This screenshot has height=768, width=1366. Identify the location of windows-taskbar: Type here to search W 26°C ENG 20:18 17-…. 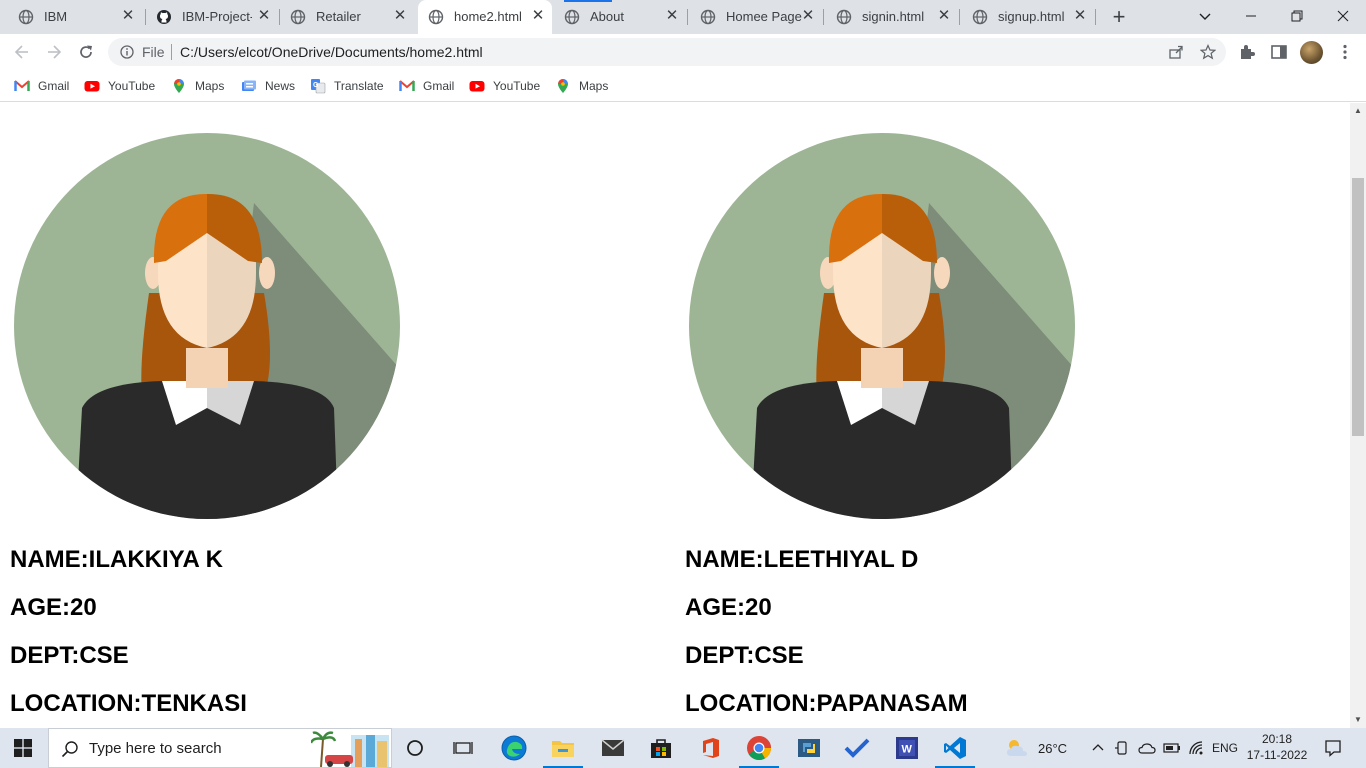
(683, 748).